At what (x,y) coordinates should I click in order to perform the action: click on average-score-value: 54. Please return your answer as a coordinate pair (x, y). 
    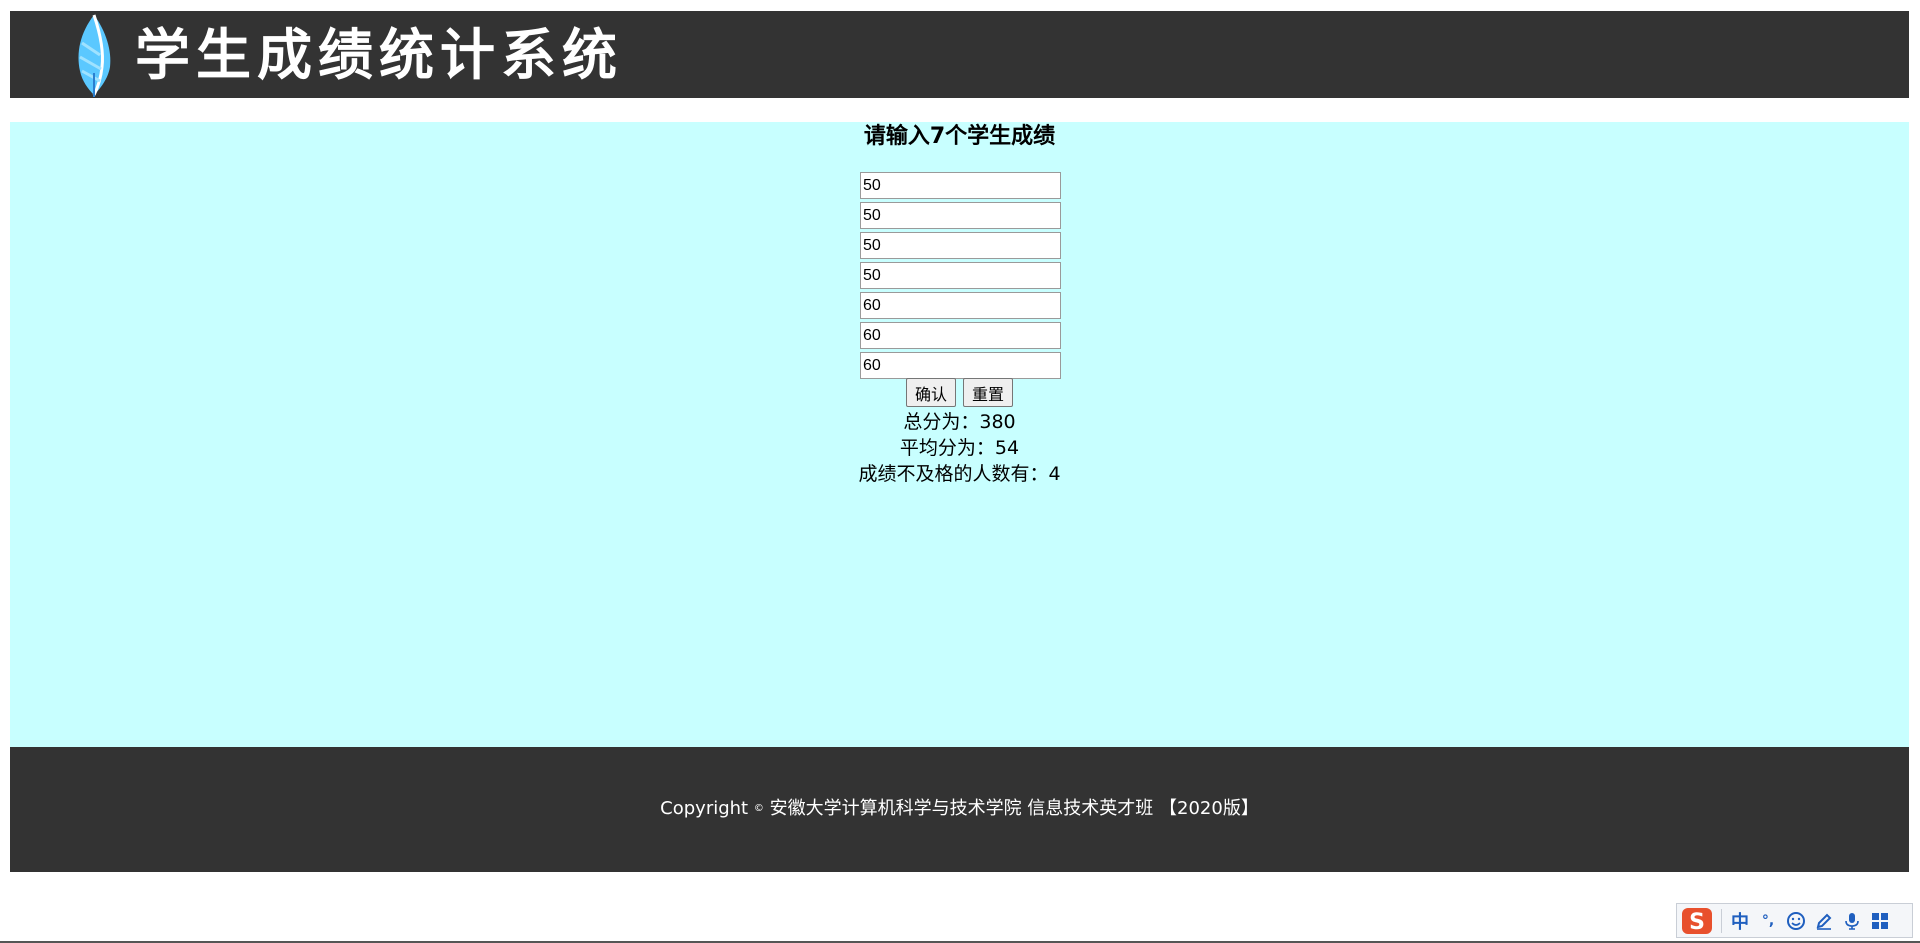
    Looking at the image, I should click on (1007, 448).